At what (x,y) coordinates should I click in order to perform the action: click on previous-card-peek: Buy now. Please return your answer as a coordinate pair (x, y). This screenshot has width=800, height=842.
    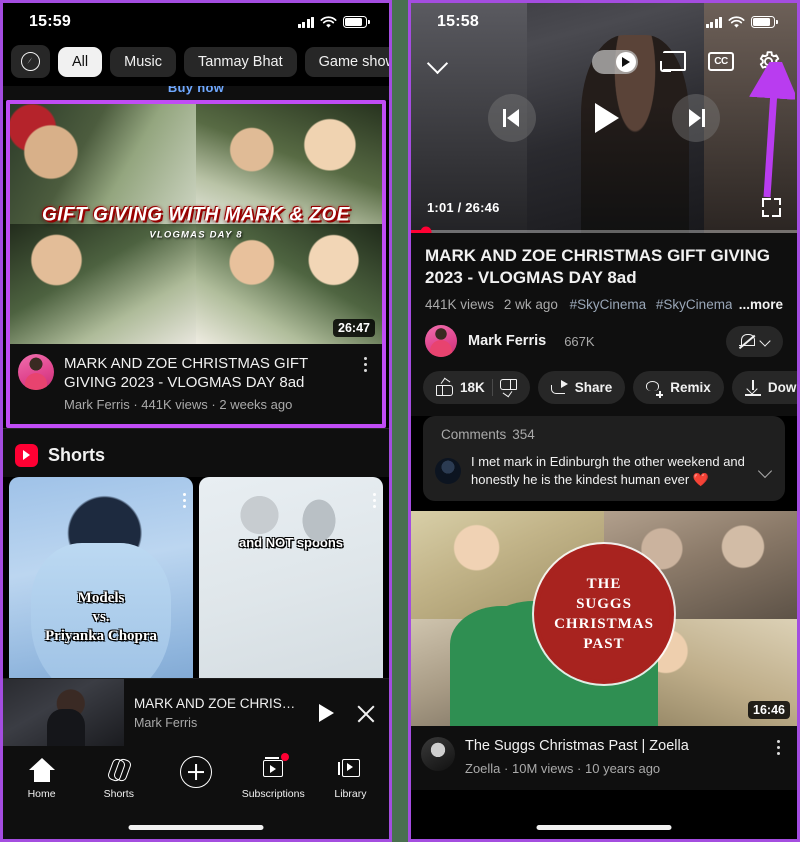
    Looking at the image, I should click on (196, 93).